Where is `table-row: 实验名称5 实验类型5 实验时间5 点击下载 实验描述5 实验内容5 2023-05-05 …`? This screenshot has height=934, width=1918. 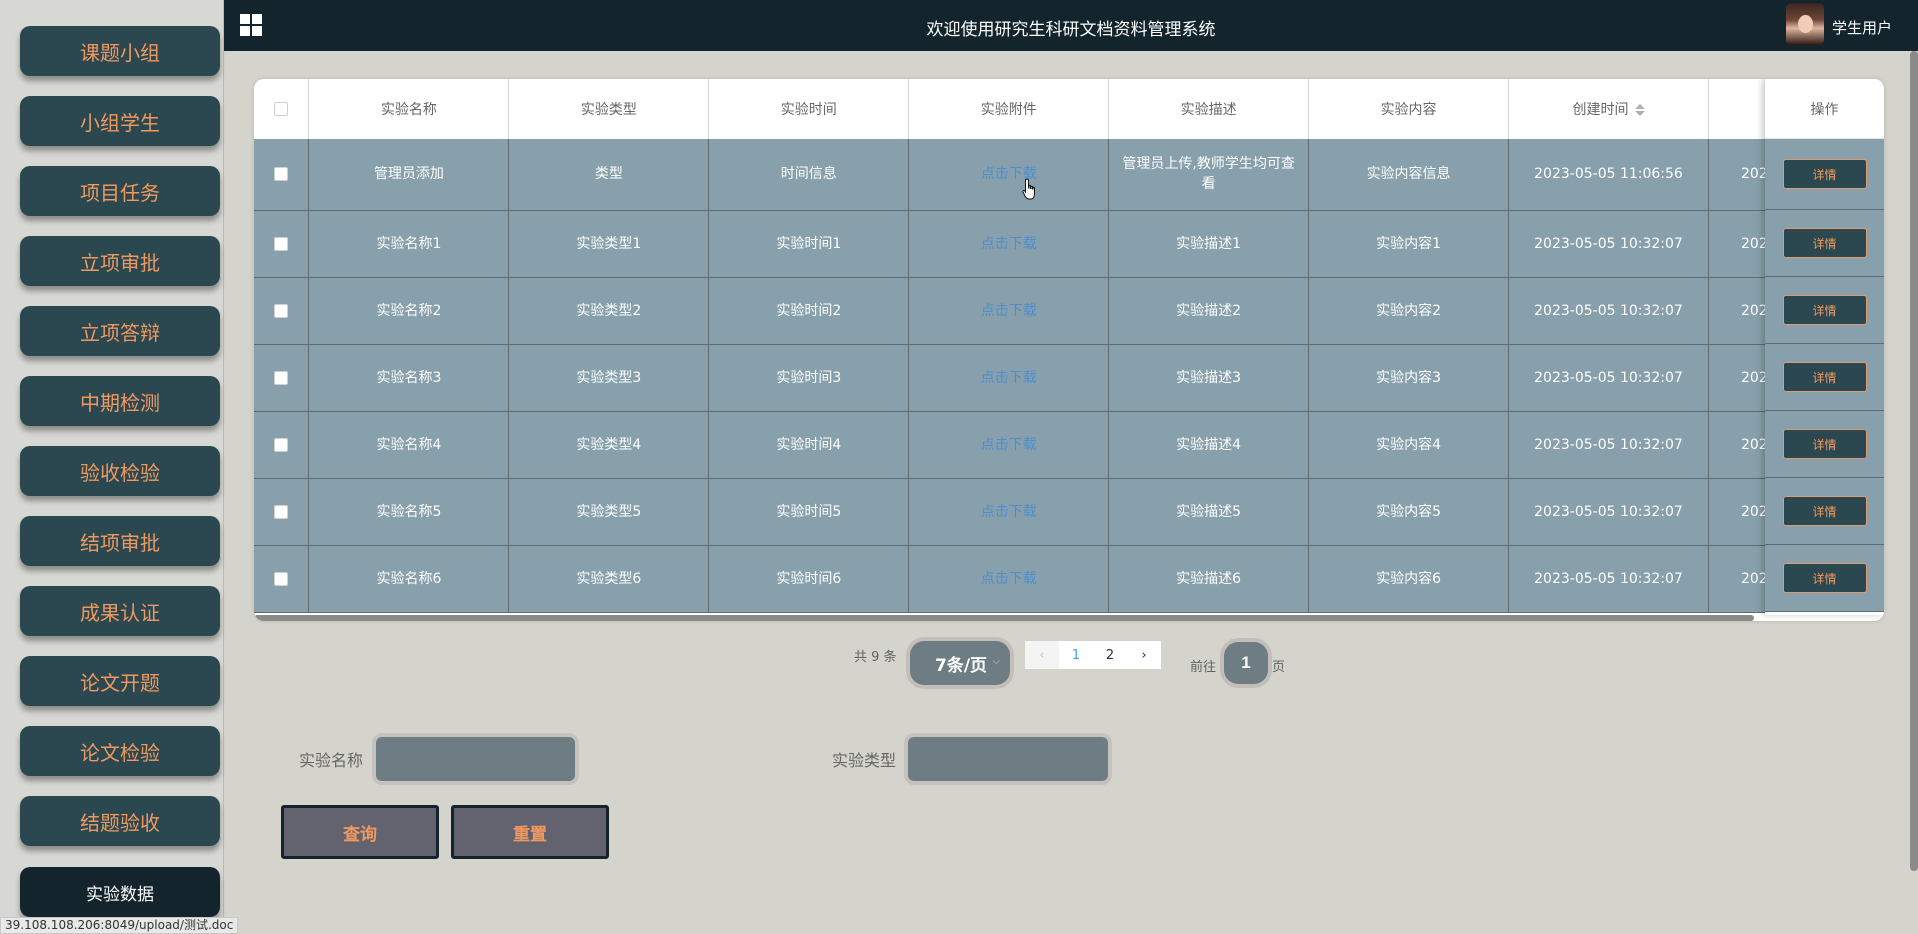
table-row: 实验名称5 实验类型5 实验时间5 点击下载 实验描述5 实验内容5 2023-05-05 … is located at coordinates (1069, 512).